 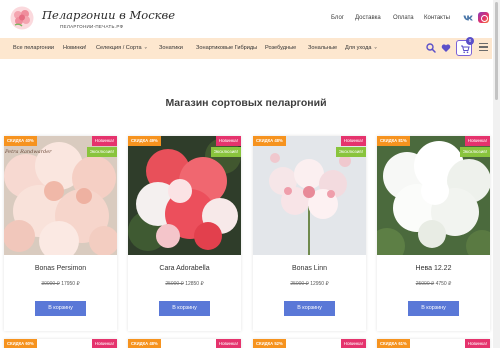 What do you see at coordinates (309, 268) in the screenshot?
I see `product-name: Bonas Linn` at bounding box center [309, 268].